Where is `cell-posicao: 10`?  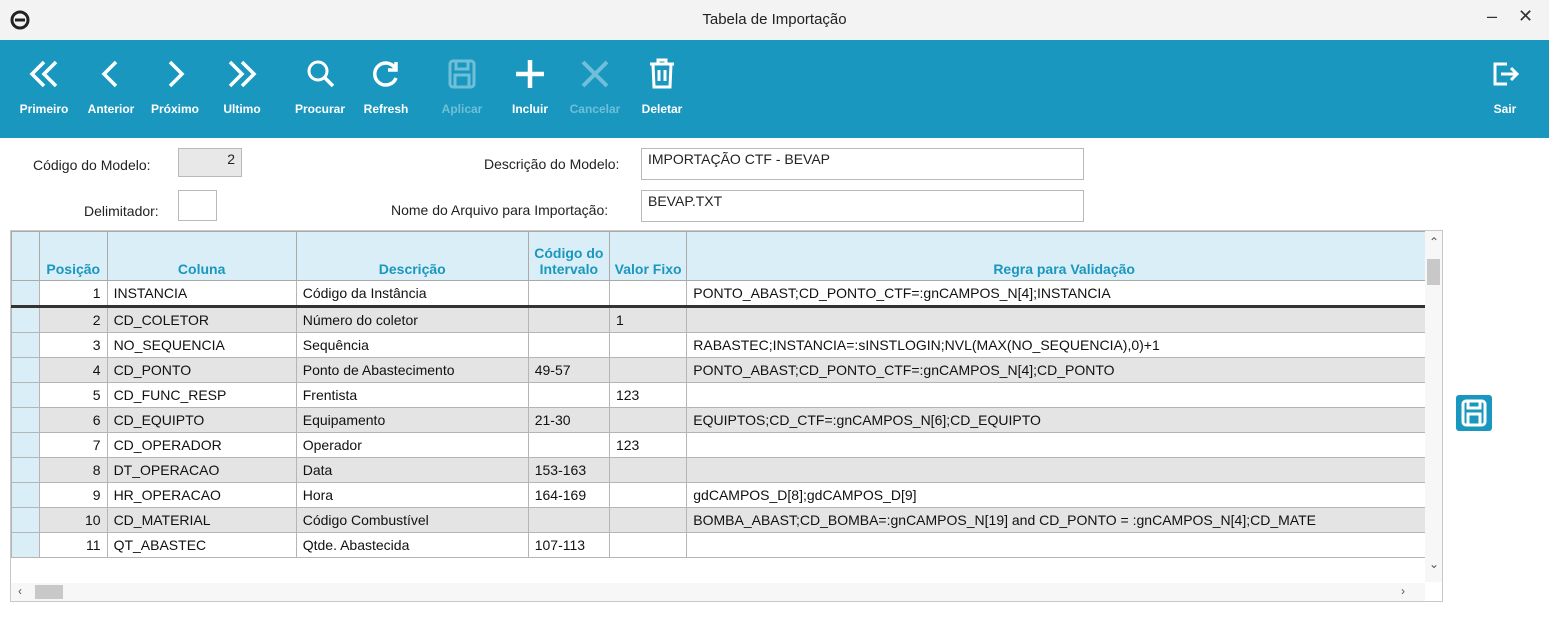 cell-posicao: 10 is located at coordinates (73, 520).